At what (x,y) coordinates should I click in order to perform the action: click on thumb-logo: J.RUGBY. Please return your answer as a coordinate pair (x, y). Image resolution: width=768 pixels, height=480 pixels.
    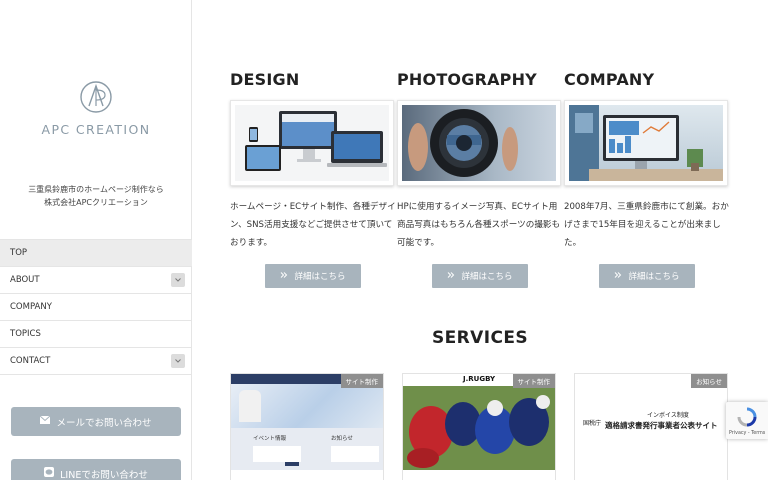
    Looking at the image, I should click on (479, 379).